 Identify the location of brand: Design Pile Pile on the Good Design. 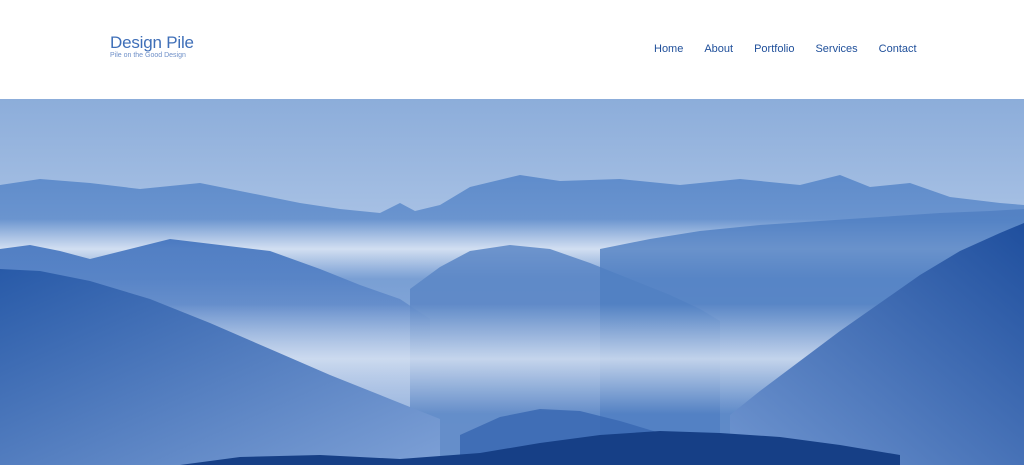
(152, 46).